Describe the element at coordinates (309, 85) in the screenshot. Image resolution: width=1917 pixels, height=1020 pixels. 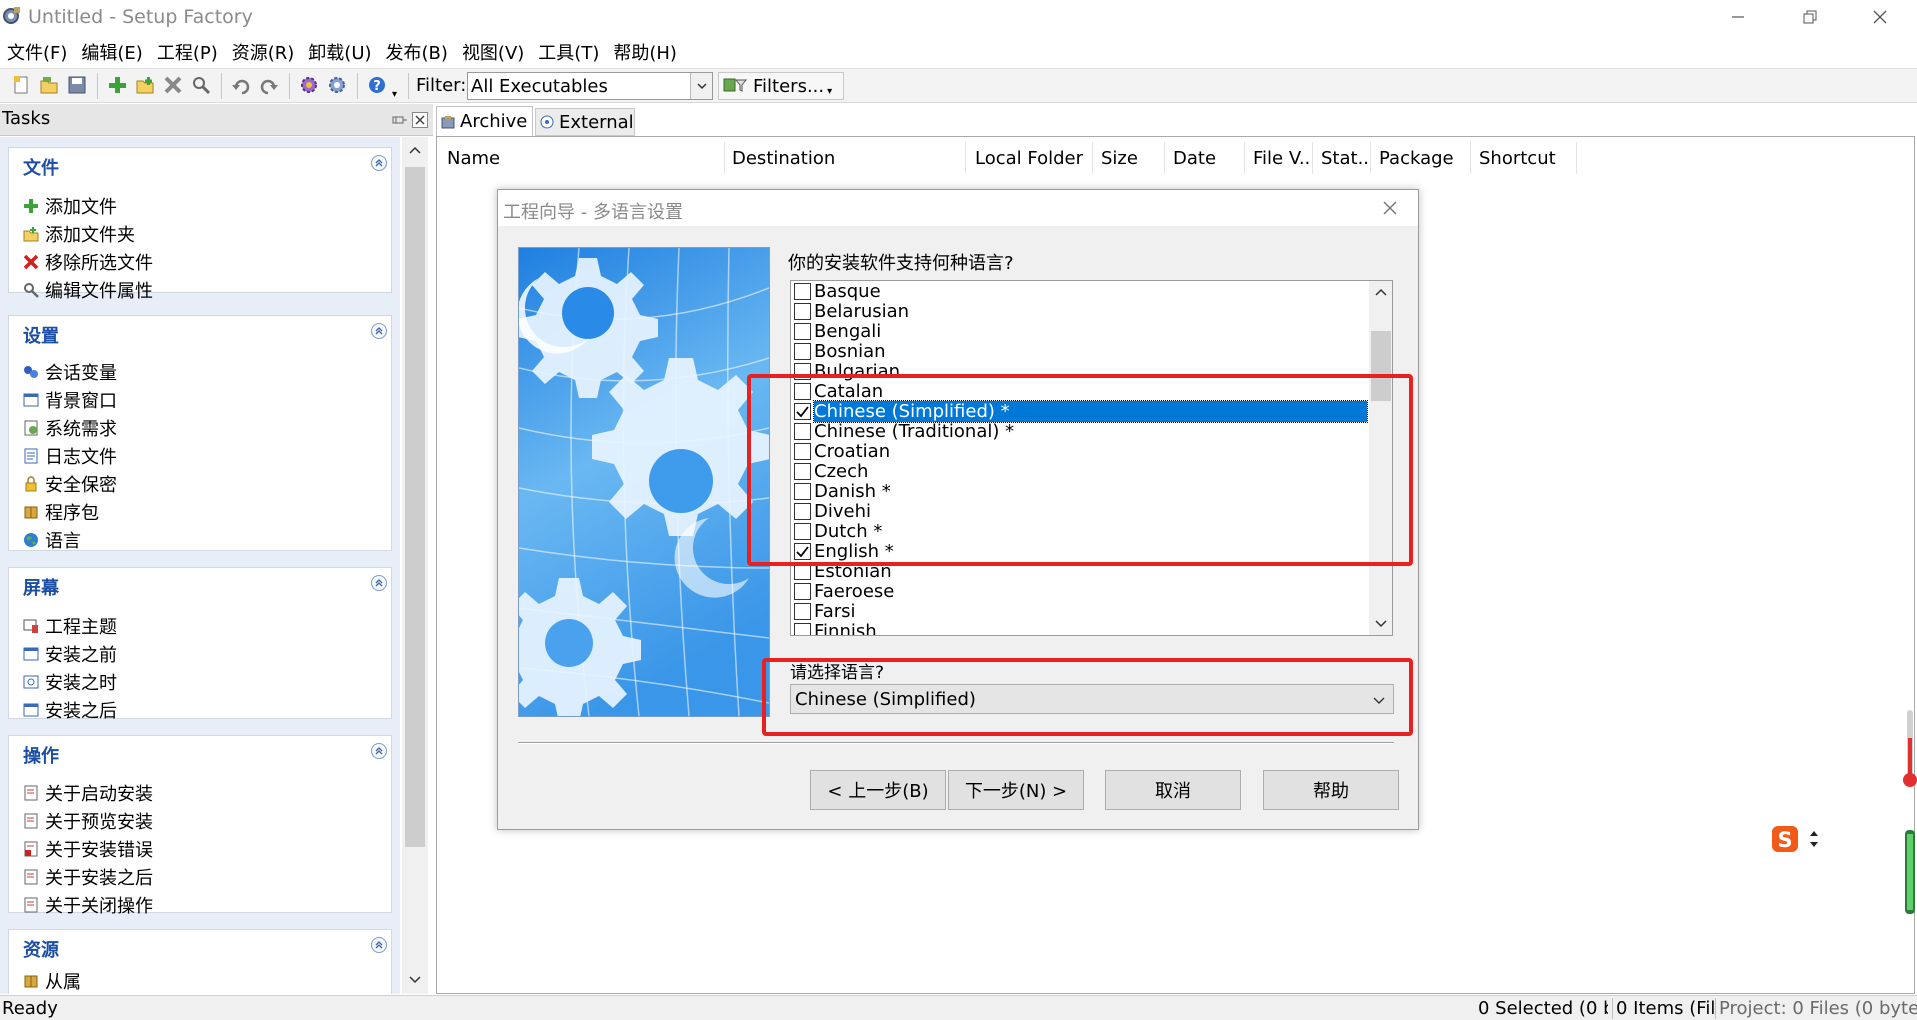
I see `build-icon` at that location.